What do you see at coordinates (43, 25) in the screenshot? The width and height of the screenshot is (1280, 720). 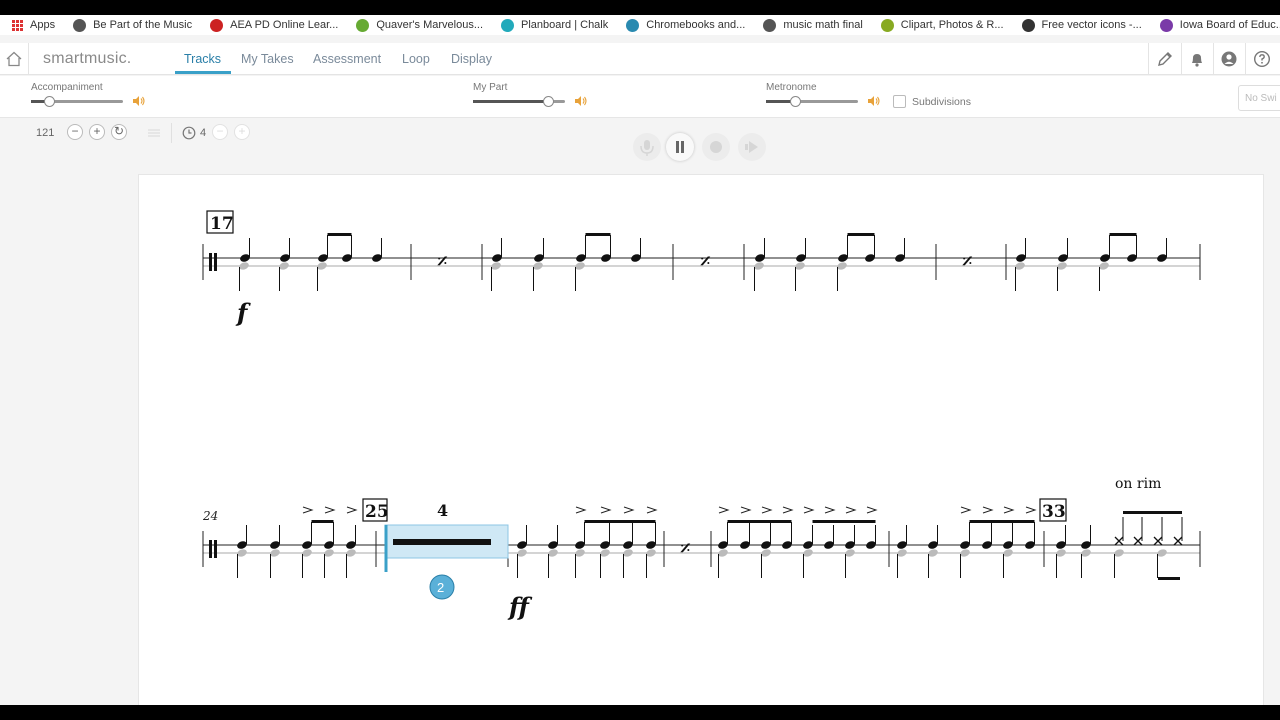 I see `bookmark-label: Apps` at bounding box center [43, 25].